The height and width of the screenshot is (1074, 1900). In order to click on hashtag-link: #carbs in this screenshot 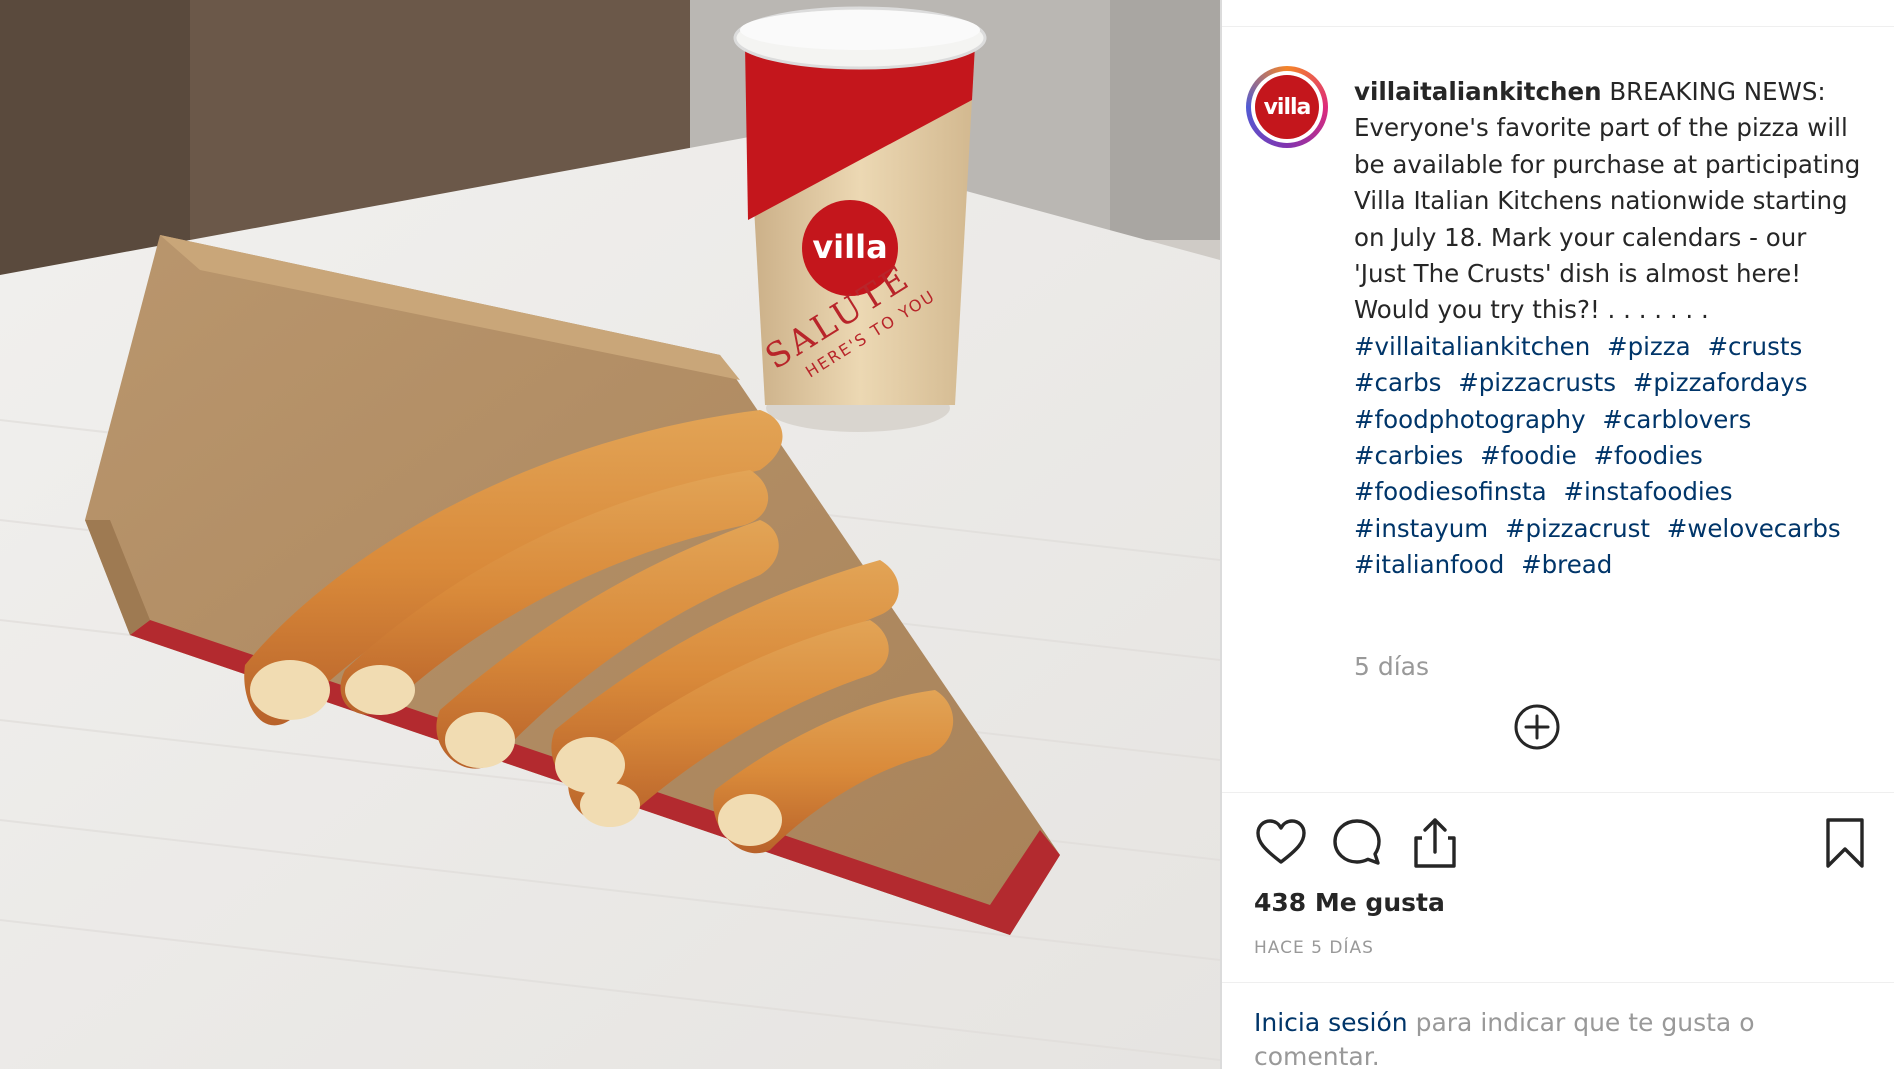, I will do `click(1397, 382)`.